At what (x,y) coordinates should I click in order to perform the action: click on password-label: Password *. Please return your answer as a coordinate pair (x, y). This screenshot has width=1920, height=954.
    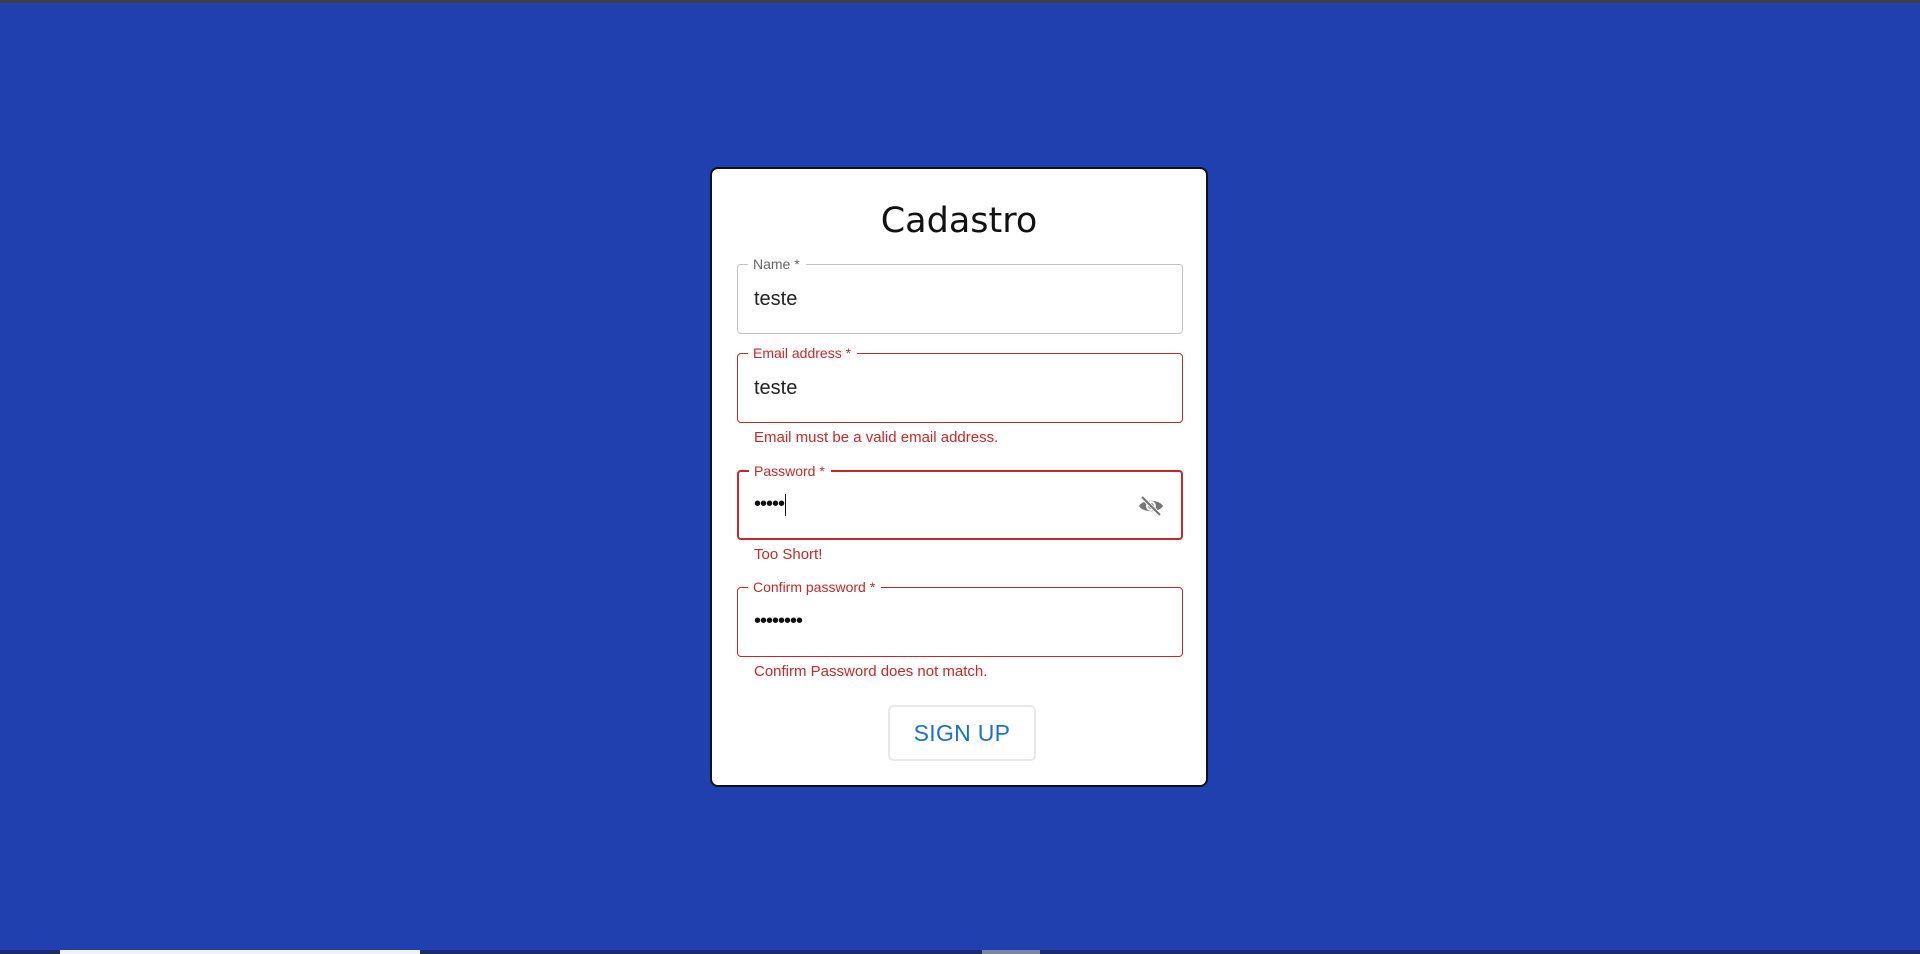
    Looking at the image, I should click on (790, 471).